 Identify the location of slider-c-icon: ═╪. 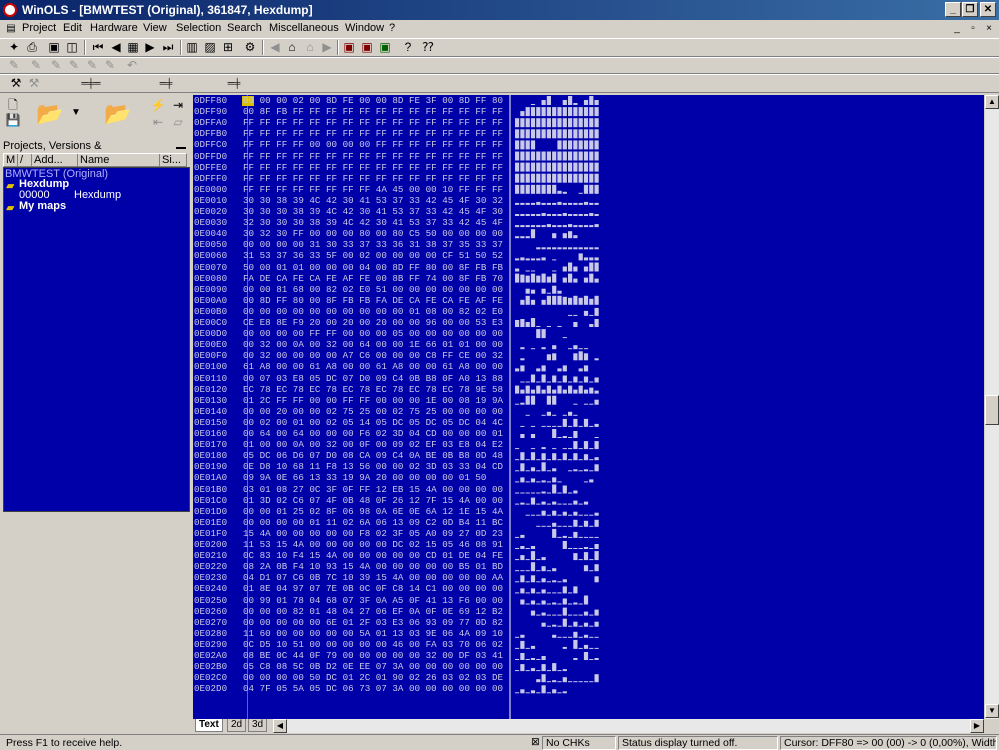
(234, 83).